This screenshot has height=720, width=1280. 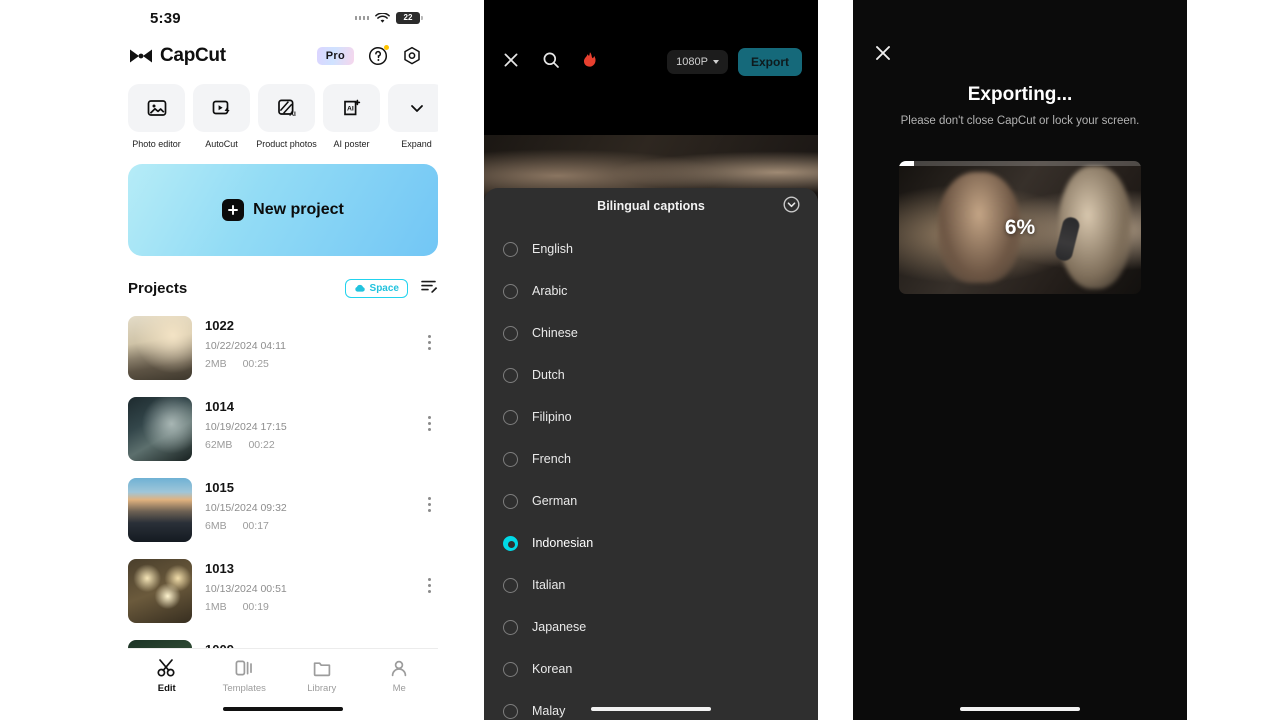 I want to click on list-item: Dutch, so click(x=651, y=375).